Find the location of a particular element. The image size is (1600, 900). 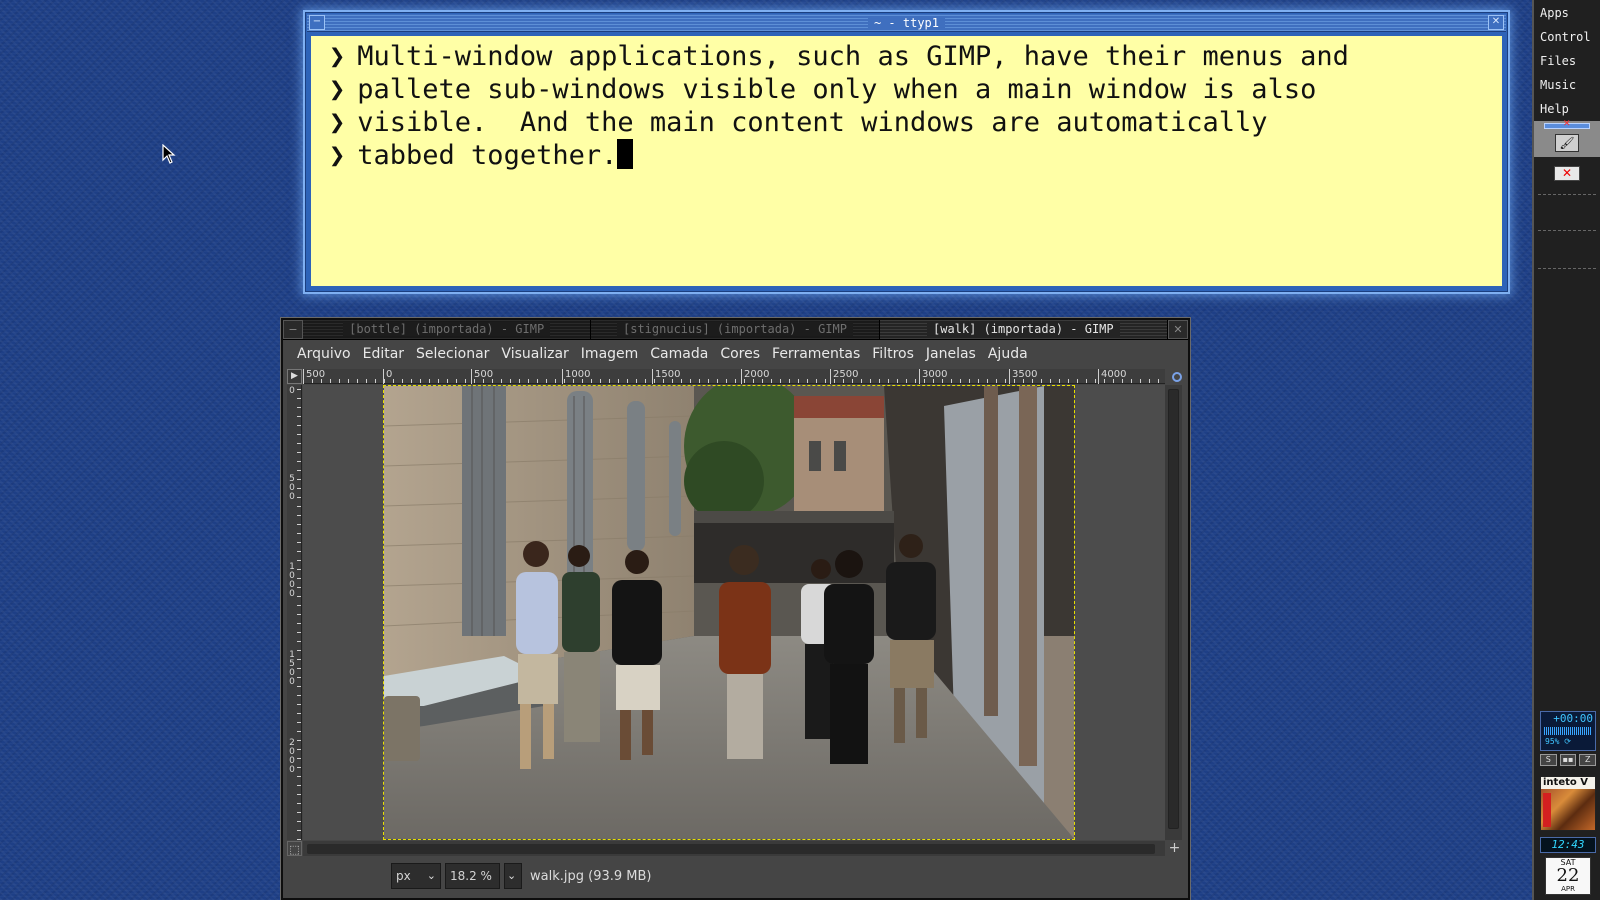

vertical-ruler: 0 500 1000 1500 2000 is located at coordinates (294, 612).